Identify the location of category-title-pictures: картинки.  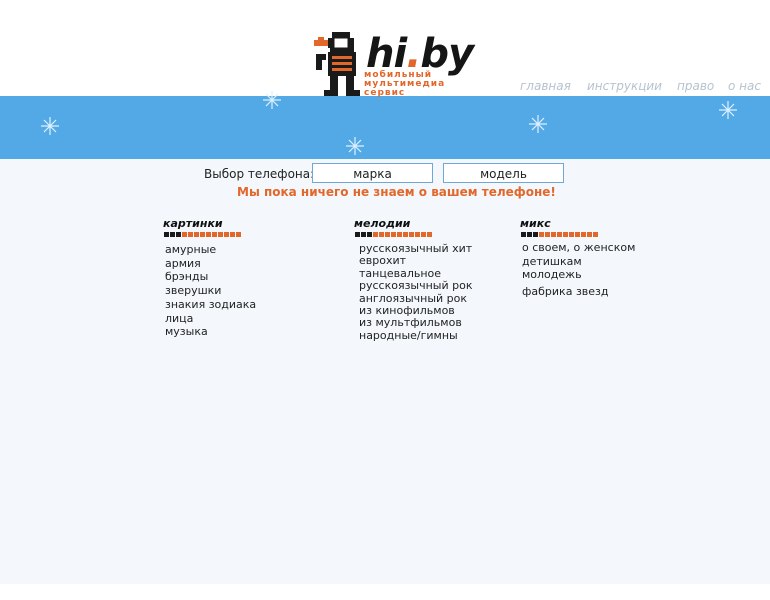
(193, 223).